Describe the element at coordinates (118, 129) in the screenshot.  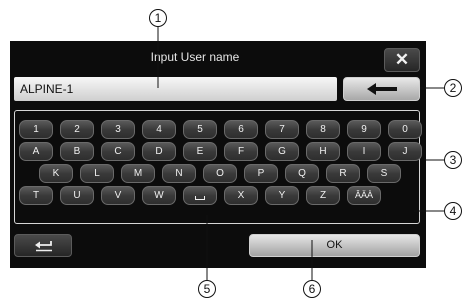
I see `key-3: 3` at that location.